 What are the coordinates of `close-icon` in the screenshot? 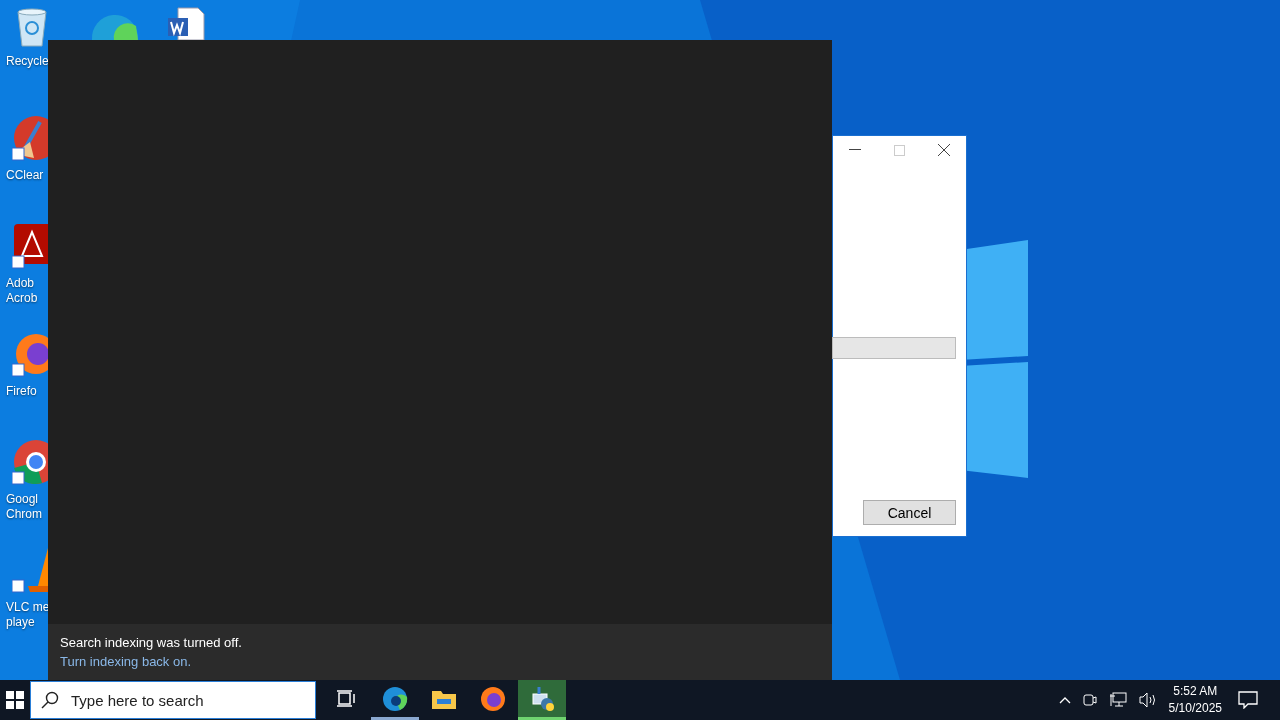 It's located at (944, 150).